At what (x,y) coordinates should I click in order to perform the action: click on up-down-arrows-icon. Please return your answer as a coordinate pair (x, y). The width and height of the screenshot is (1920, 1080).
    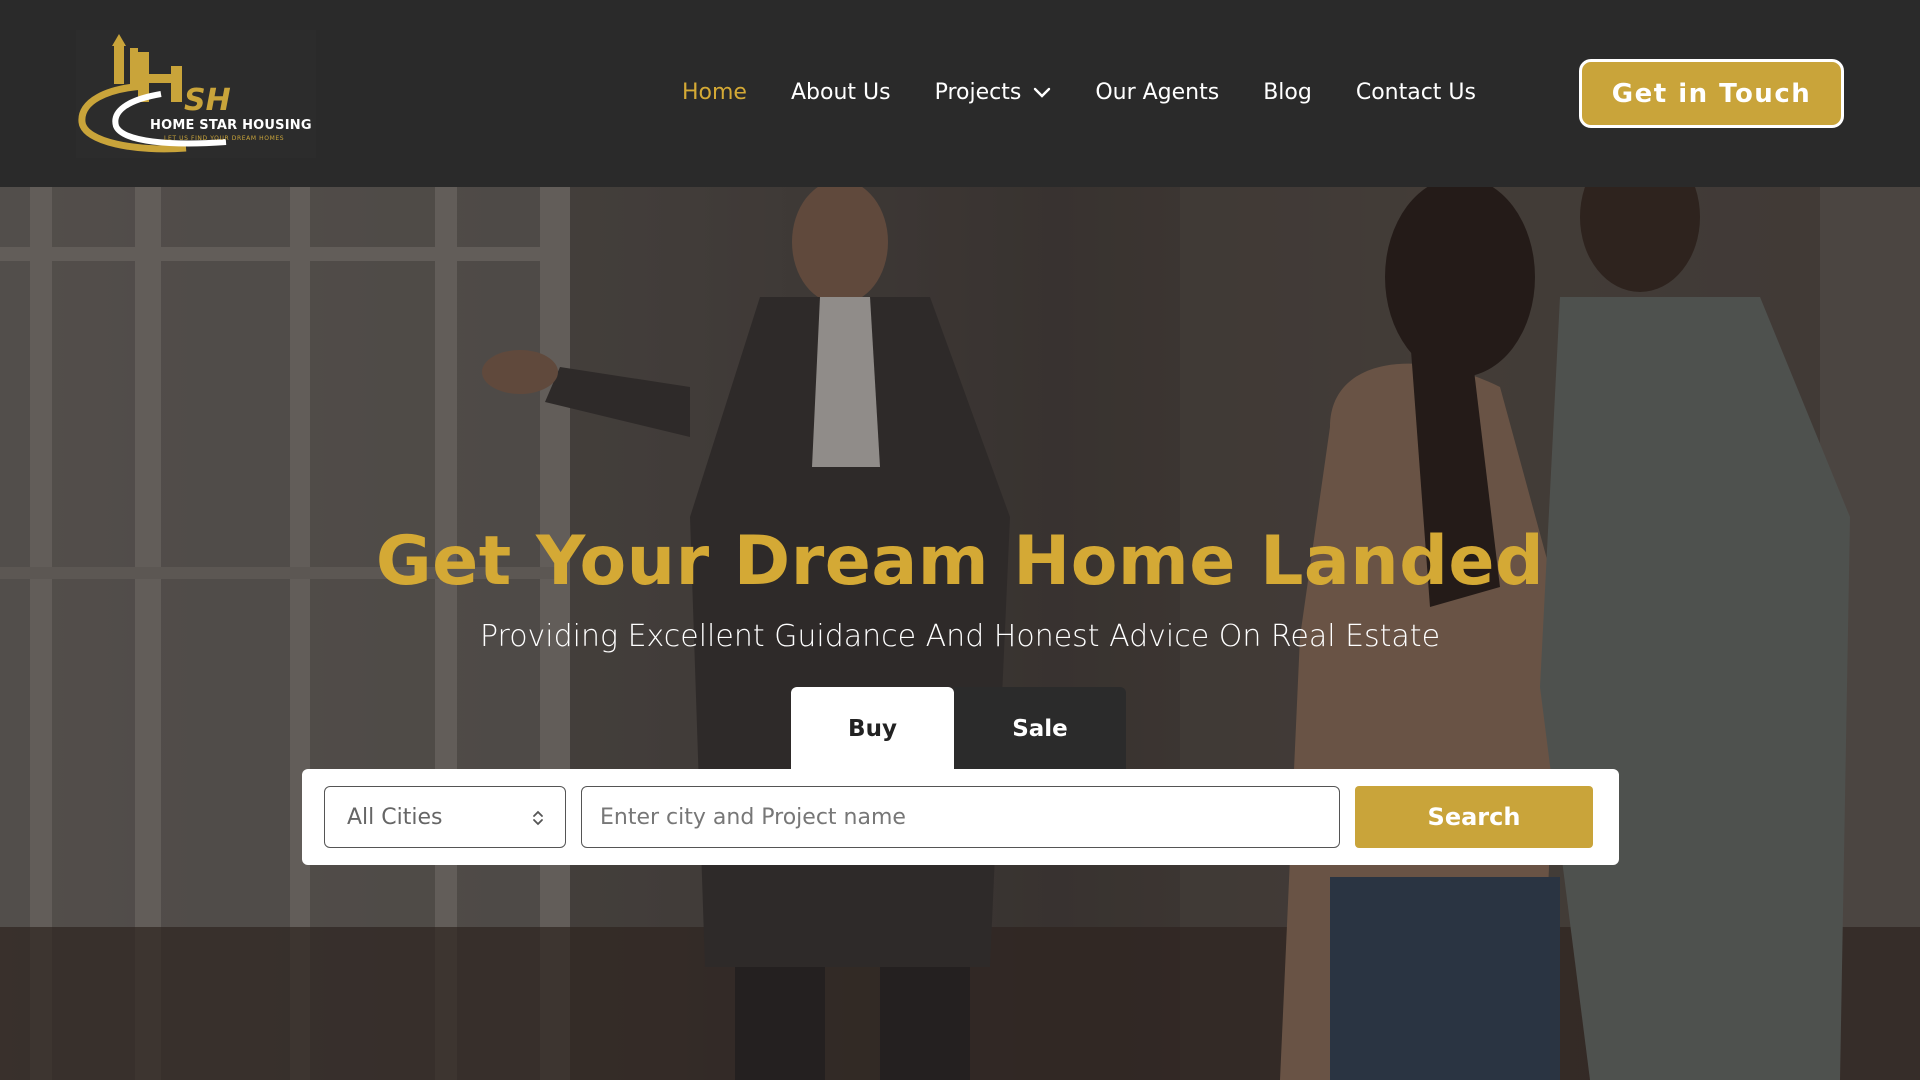
    Looking at the image, I should click on (538, 821).